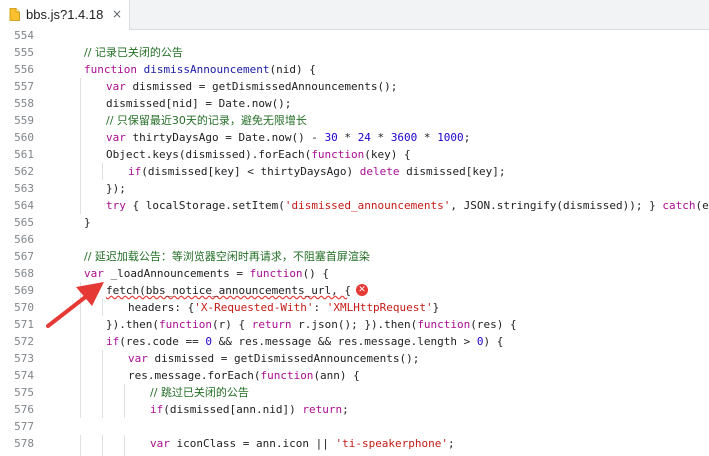 This screenshot has height=456, width=709. Describe the element at coordinates (265, 86) in the screenshot. I see `code-token: dismissed = getDismissedAnnouncements();` at that location.